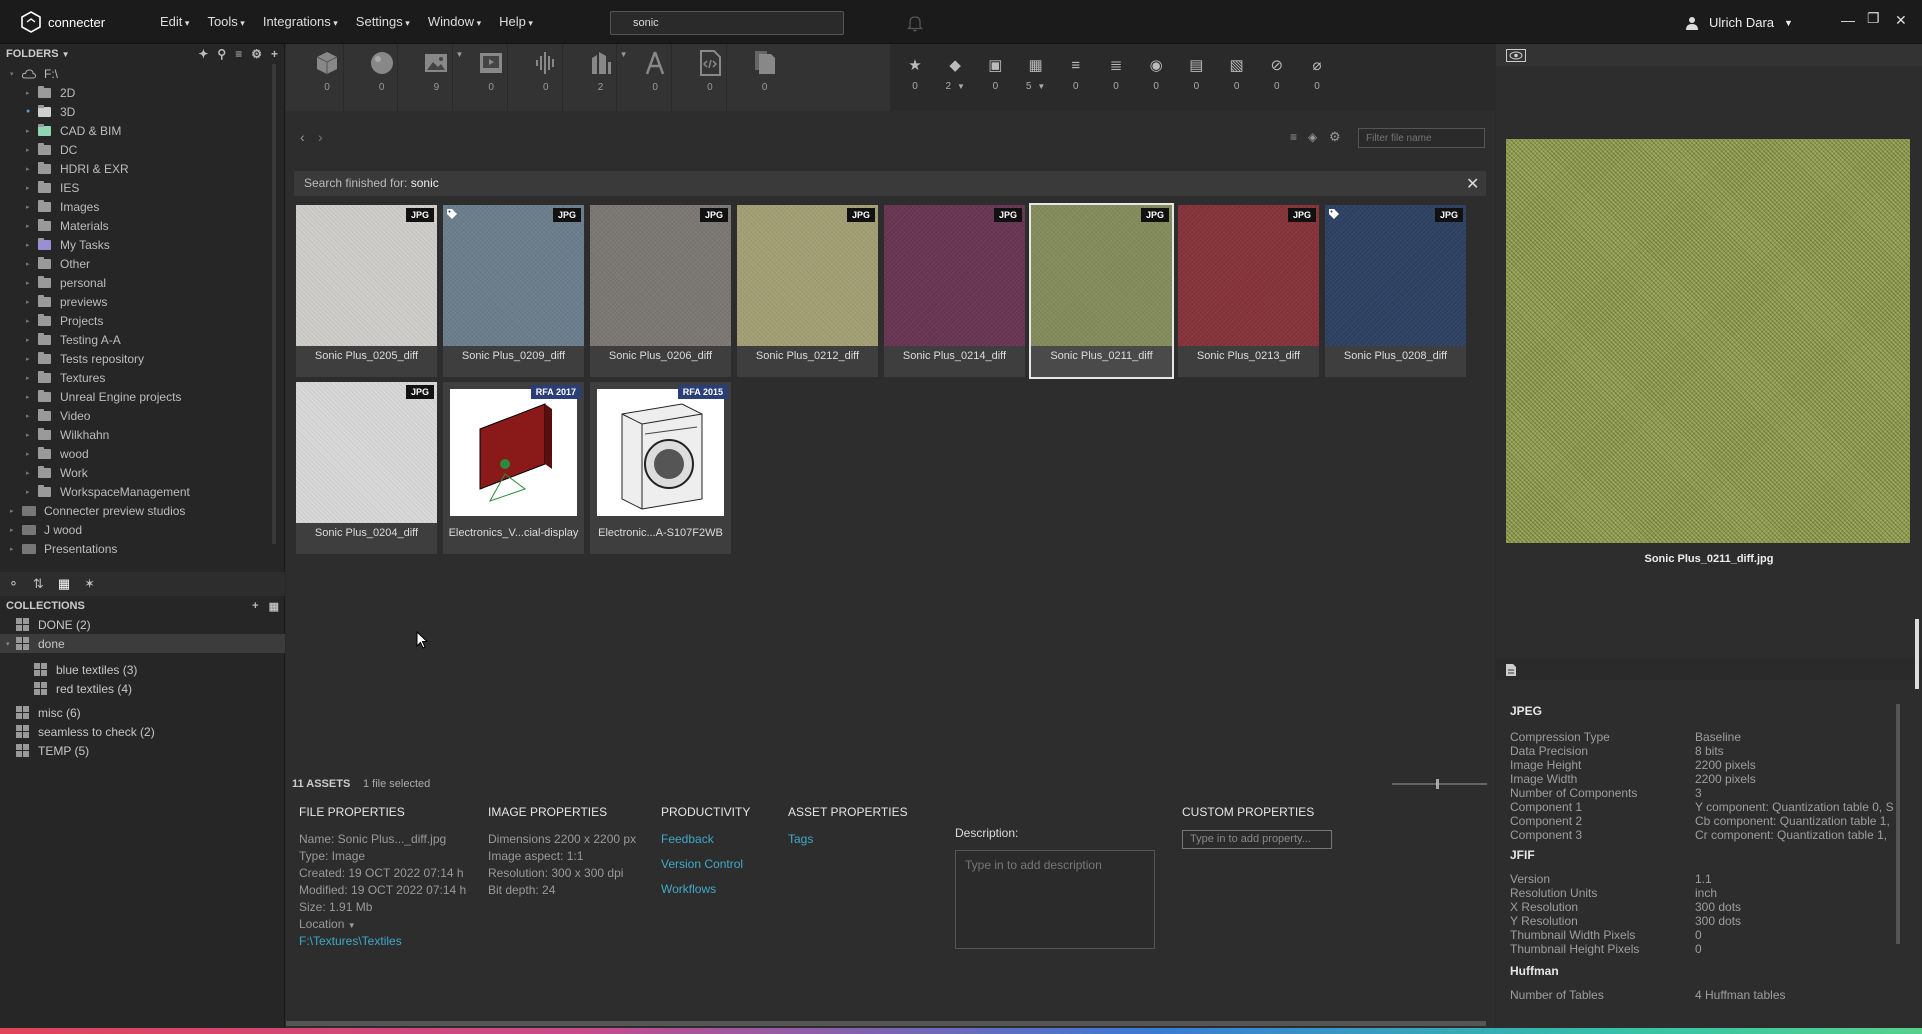 The height and width of the screenshot is (1034, 1922). What do you see at coordinates (147, 453) in the screenshot?
I see `folder-item: ▸ wood` at bounding box center [147, 453].